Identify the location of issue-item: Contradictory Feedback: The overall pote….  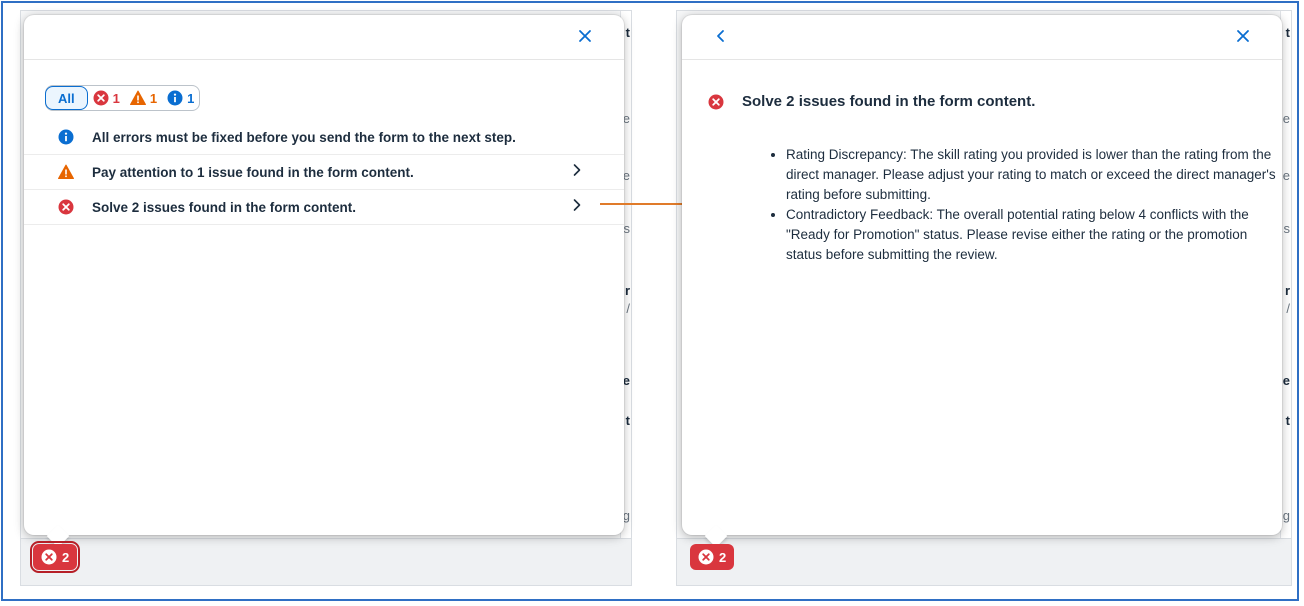
(1033, 235).